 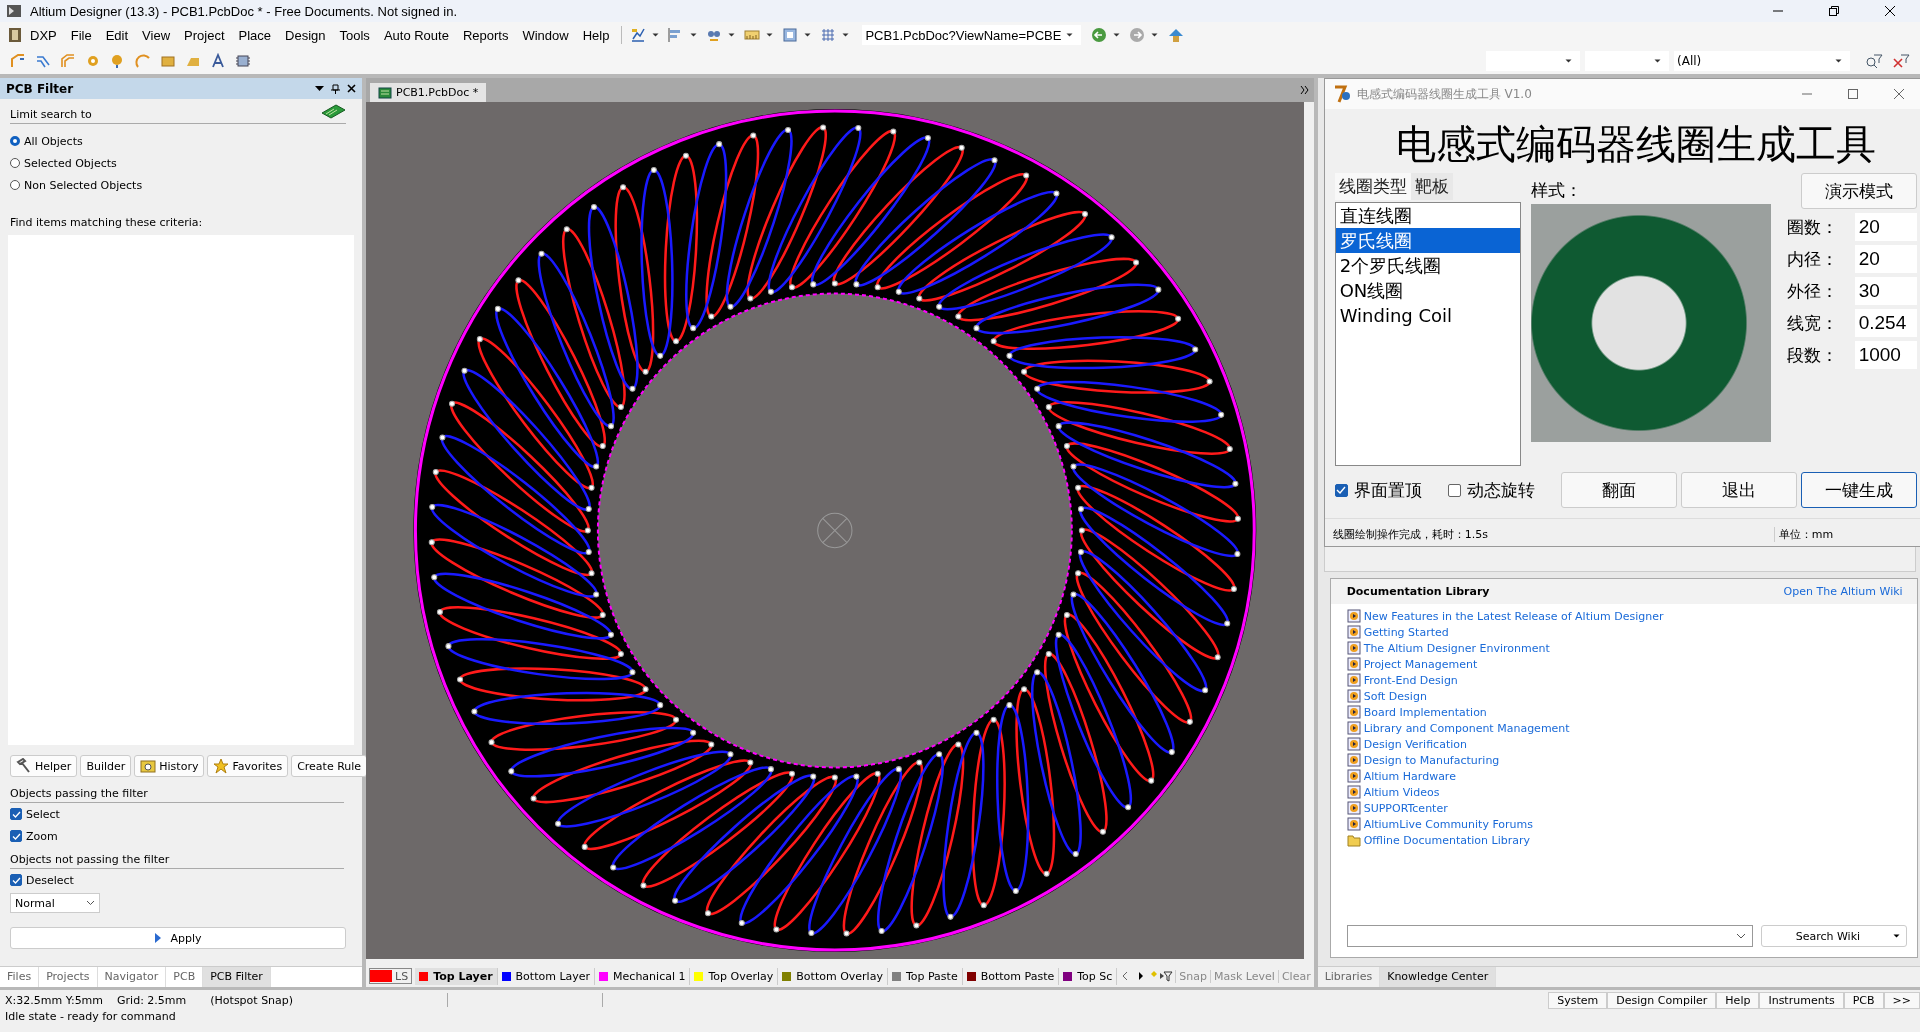 What do you see at coordinates (790, 35) in the screenshot?
I see `window-icon` at bounding box center [790, 35].